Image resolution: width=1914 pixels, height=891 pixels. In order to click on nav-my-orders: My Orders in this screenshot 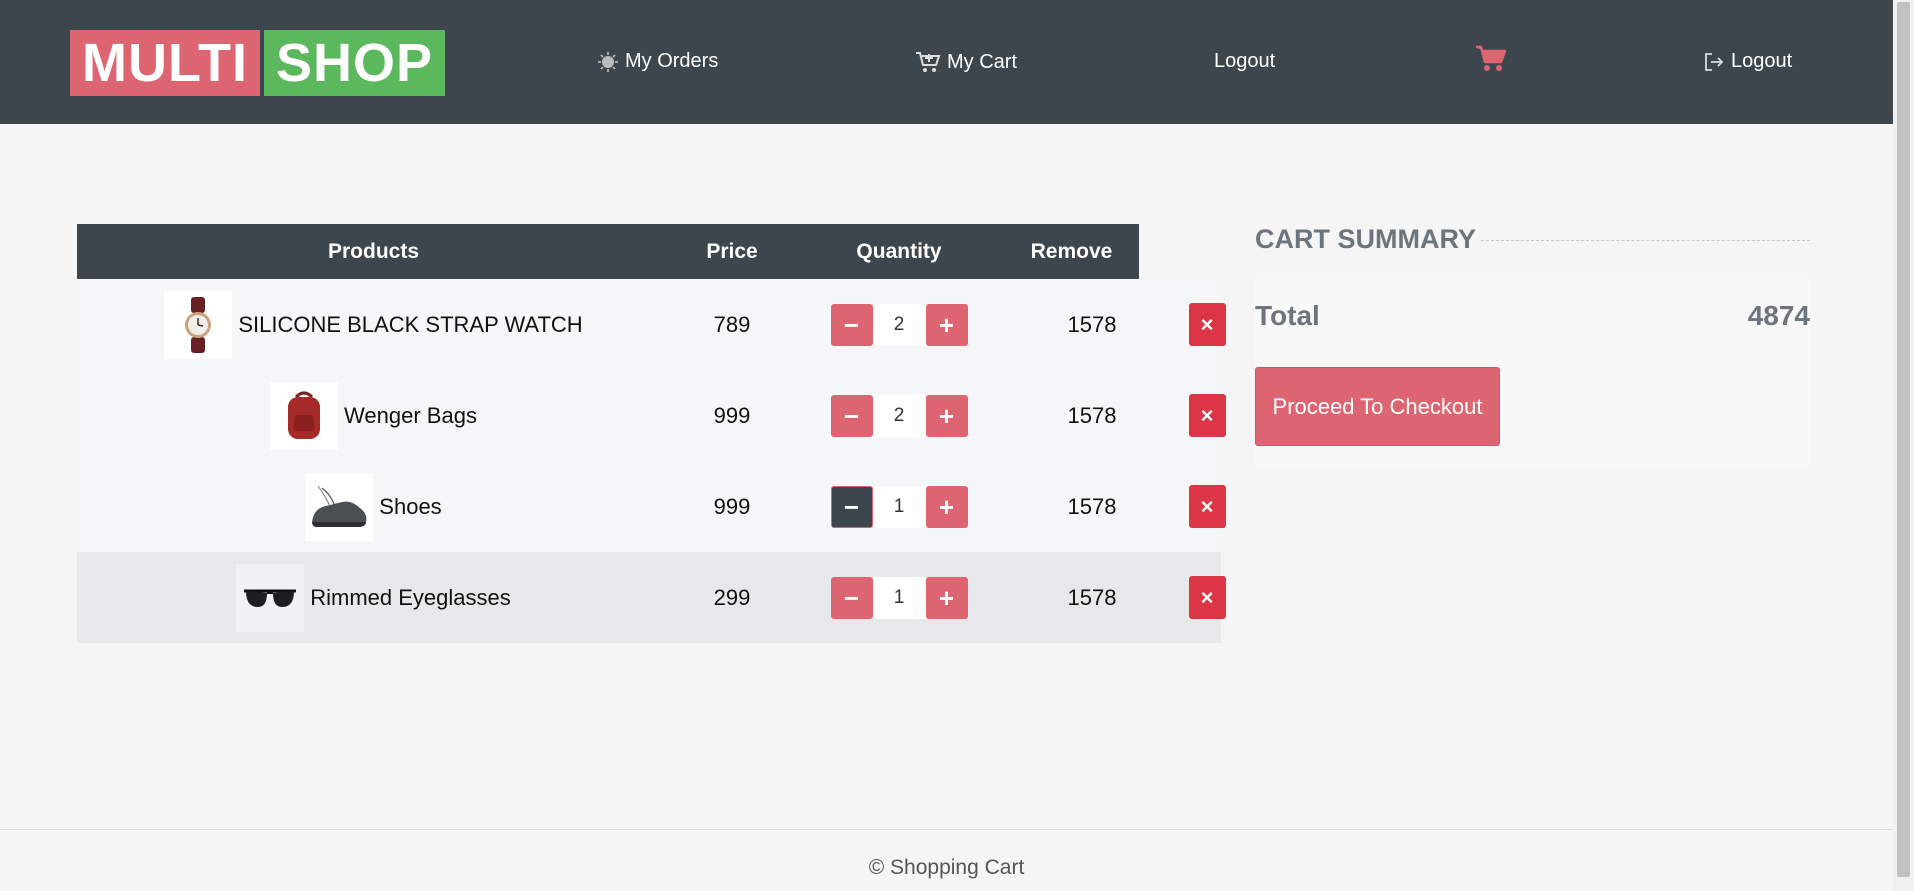, I will do `click(657, 61)`.